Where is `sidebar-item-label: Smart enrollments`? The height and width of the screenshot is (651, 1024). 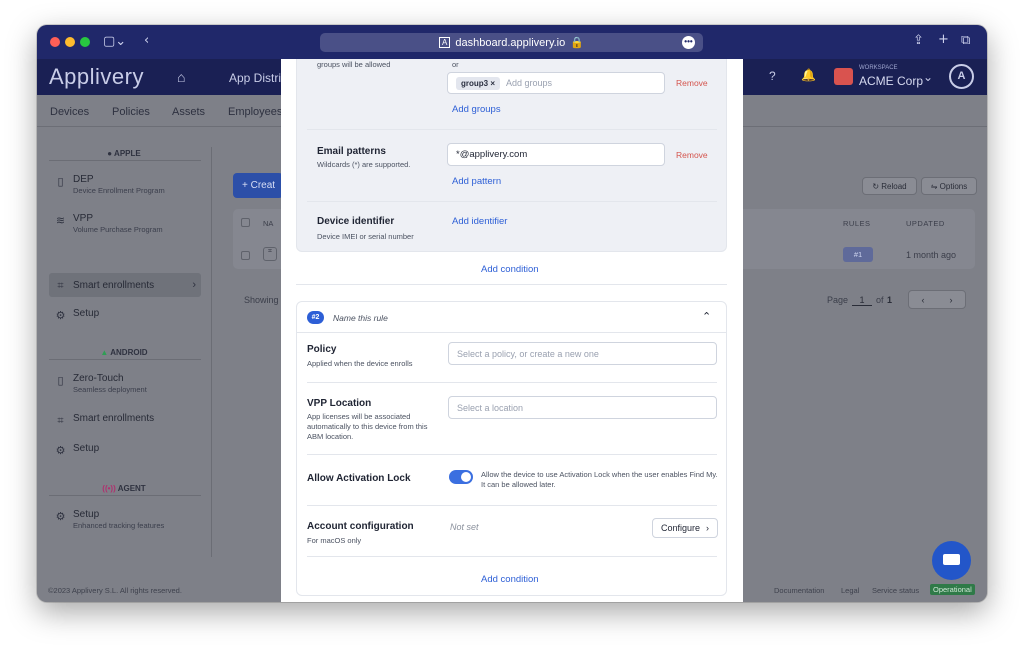 sidebar-item-label: Smart enrollments is located at coordinates (114, 285).